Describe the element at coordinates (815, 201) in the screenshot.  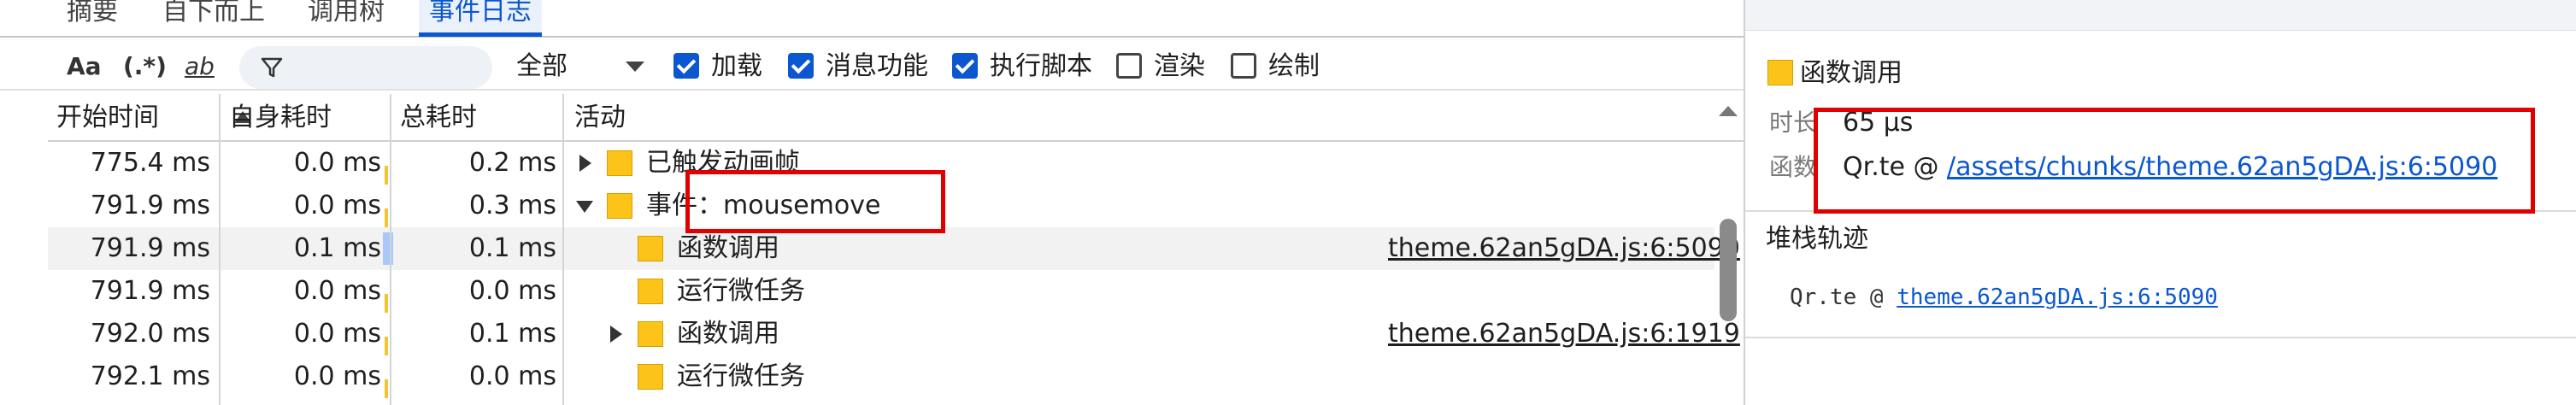
I see `annotation-highlight-event` at that location.